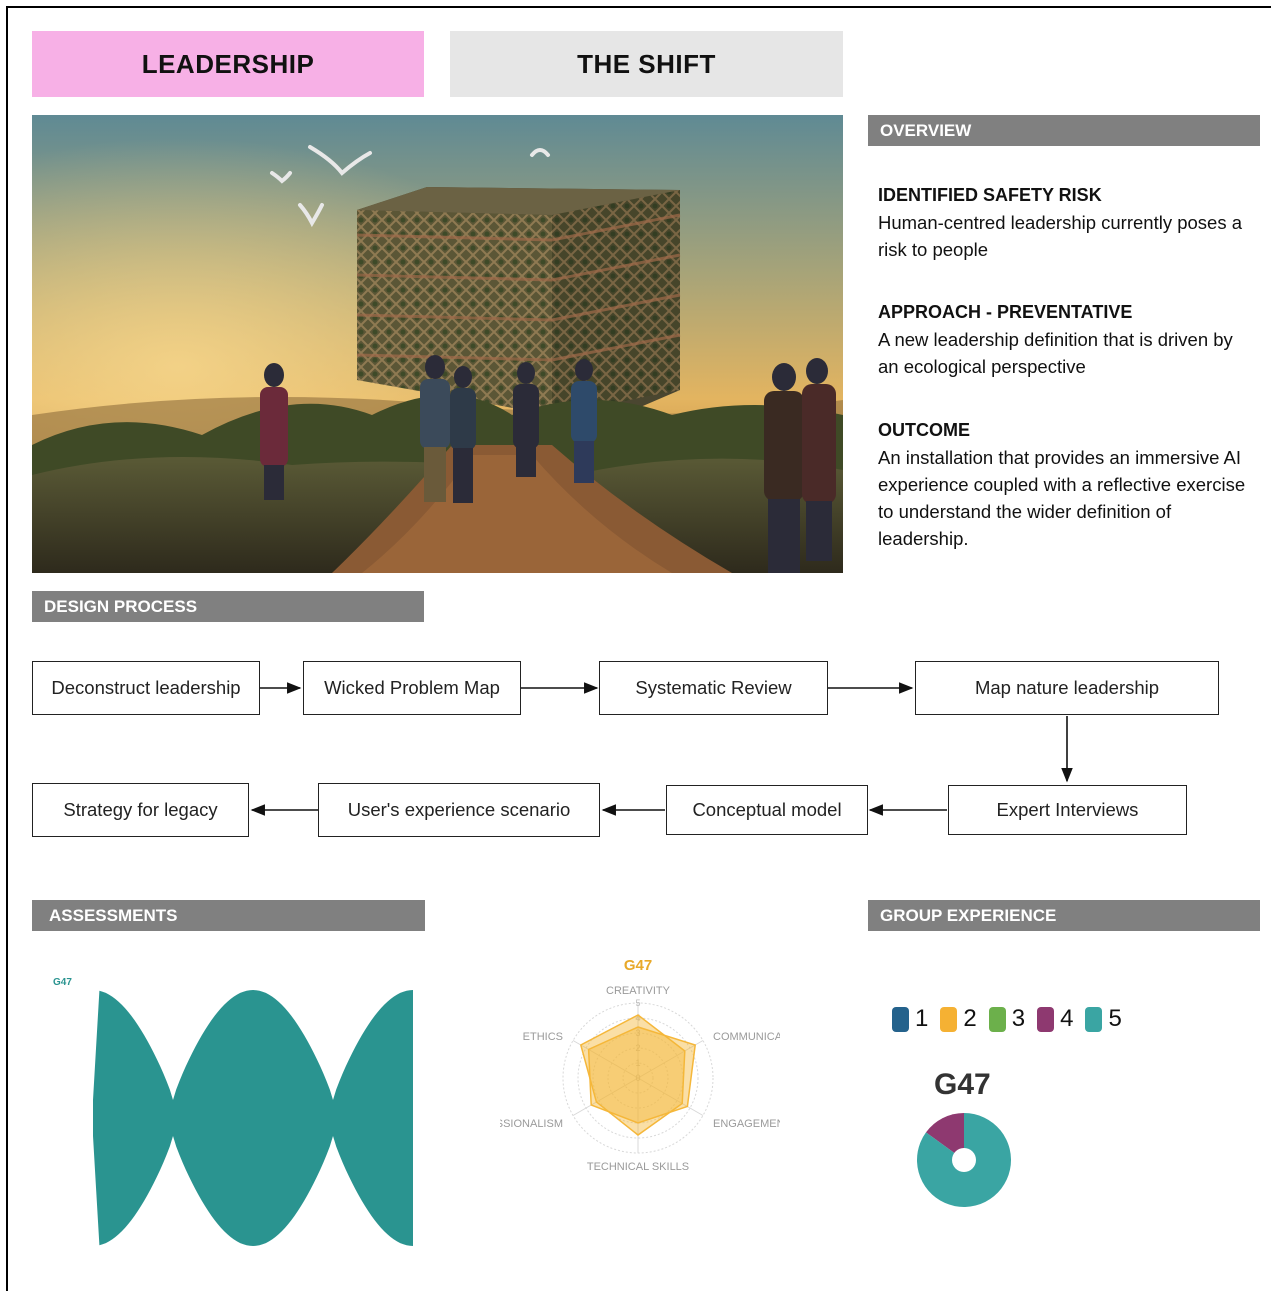 This screenshot has width=1271, height=1291. Describe the element at coordinates (1007, 1019) in the screenshot. I see `legend-item-3: 3` at that location.